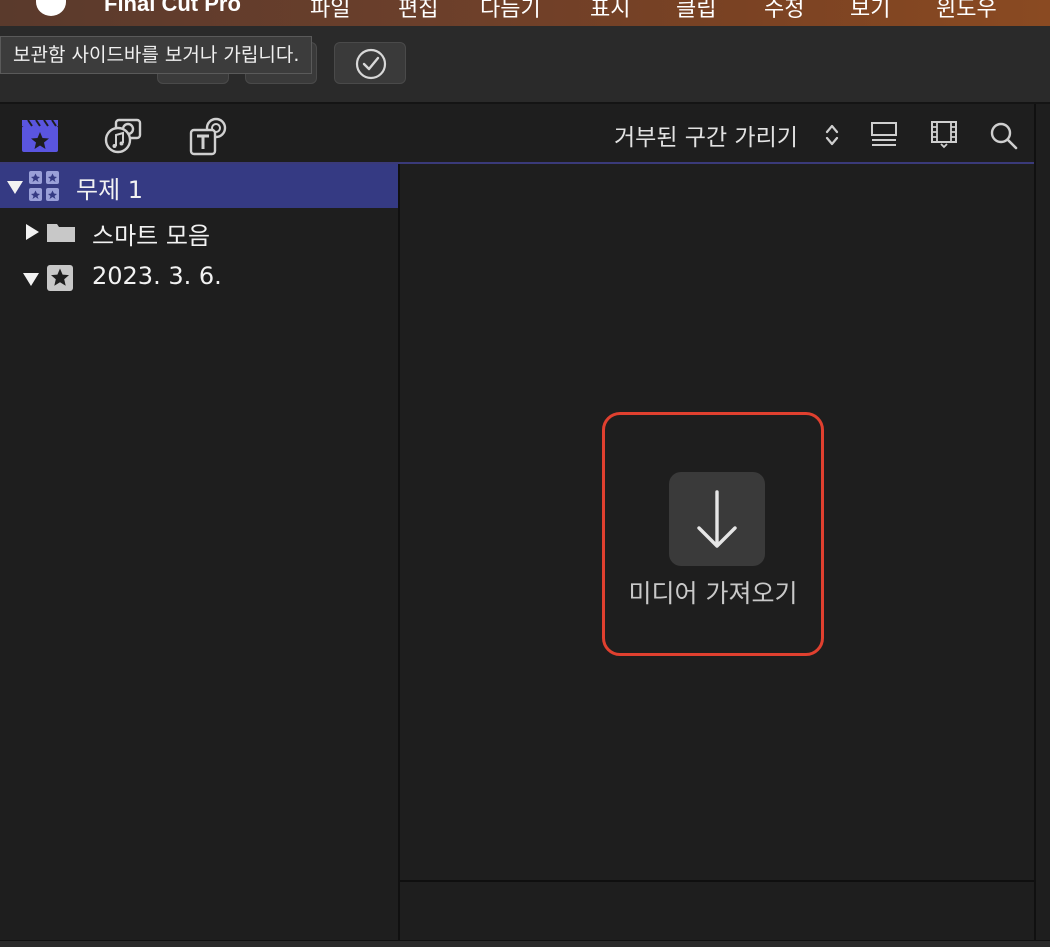 The image size is (1050, 947). What do you see at coordinates (884, 135) in the screenshot?
I see `list-view-icon` at bounding box center [884, 135].